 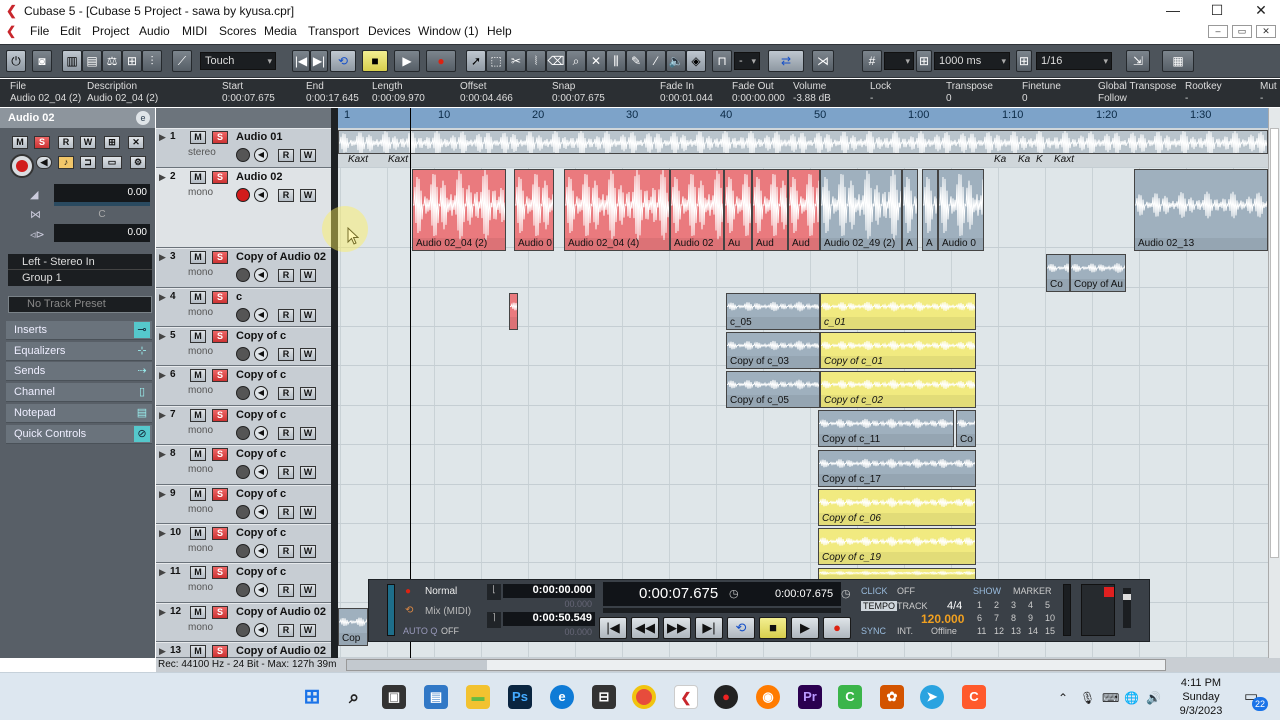 I want to click on info-value: 0:00:04.466, so click(x=486, y=98).